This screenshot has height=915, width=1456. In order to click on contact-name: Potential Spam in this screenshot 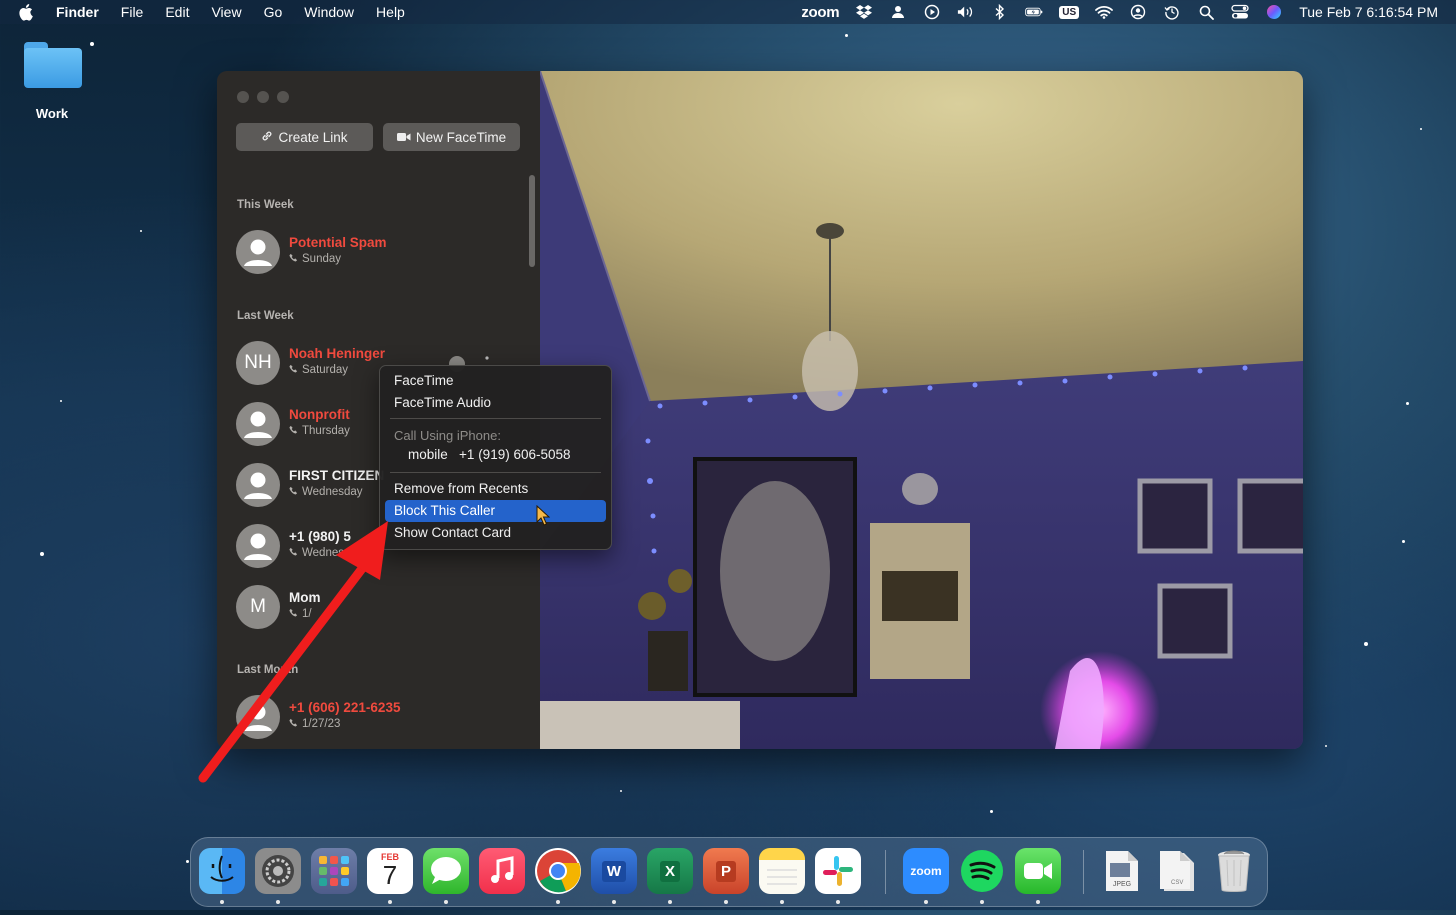, I will do `click(338, 242)`.